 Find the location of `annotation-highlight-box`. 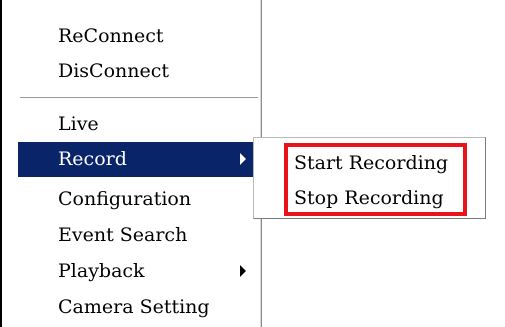

annotation-highlight-box is located at coordinates (375, 179).